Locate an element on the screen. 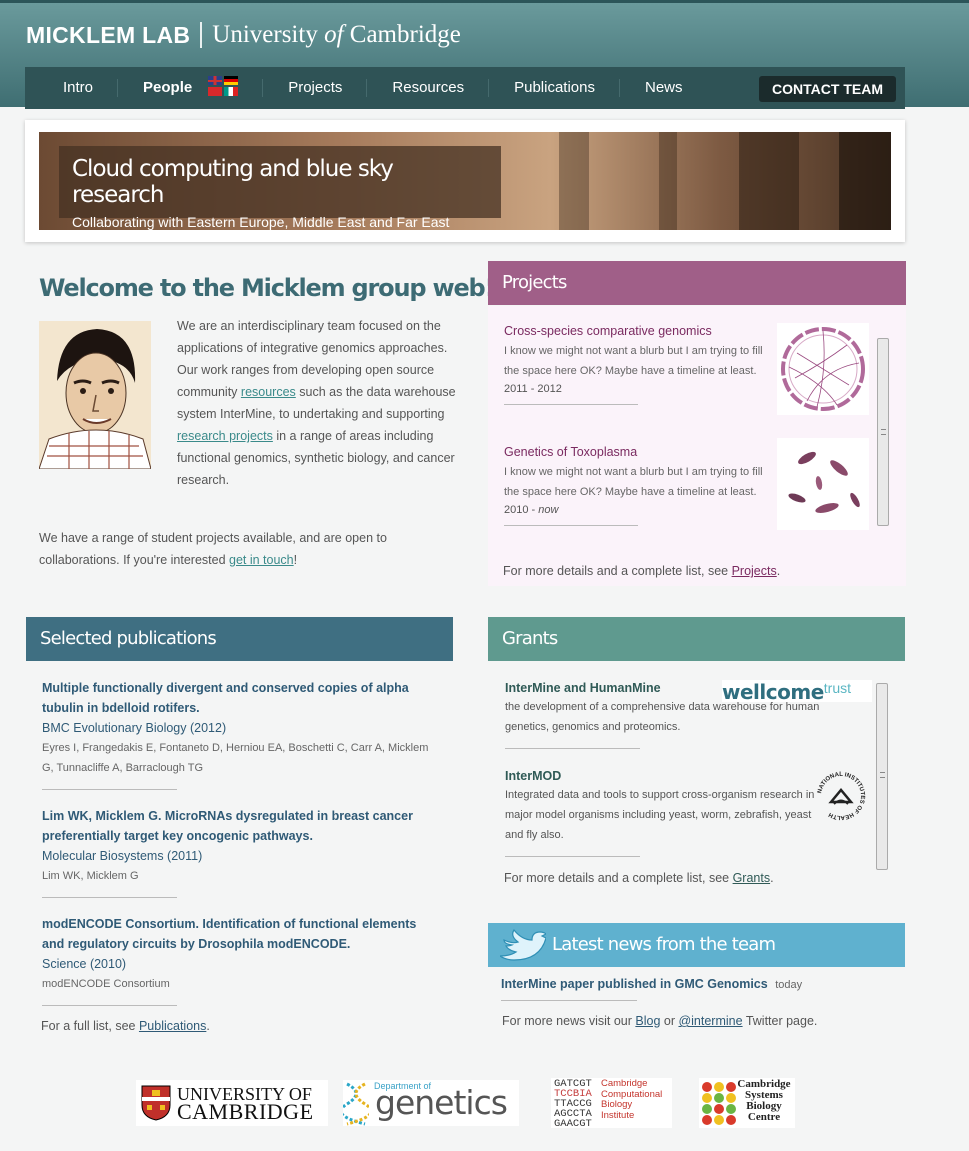 The width and height of the screenshot is (969, 1151). nav-intro-label: Intro is located at coordinates (78, 87).